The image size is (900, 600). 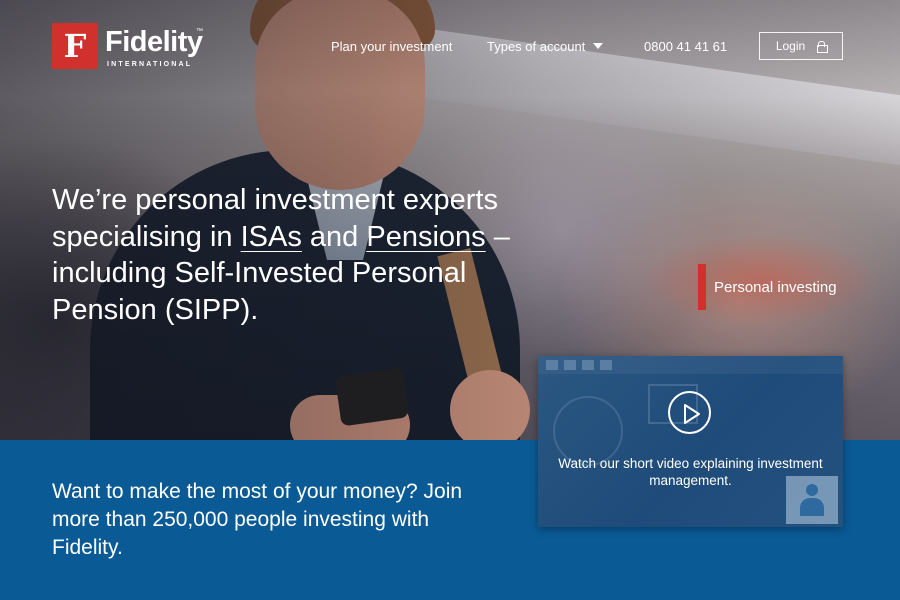 I want to click on login-button: Login, so click(x=801, y=46).